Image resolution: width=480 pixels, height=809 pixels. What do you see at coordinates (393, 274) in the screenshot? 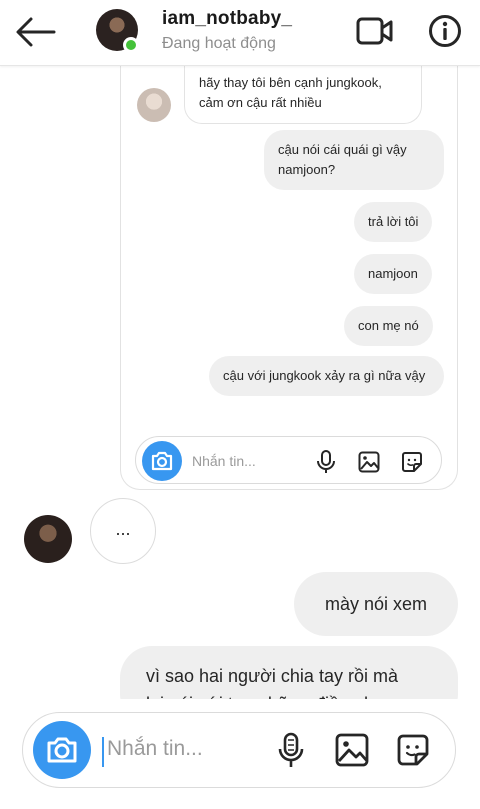
I see `screenshot-outgoing-message: namjoon` at bounding box center [393, 274].